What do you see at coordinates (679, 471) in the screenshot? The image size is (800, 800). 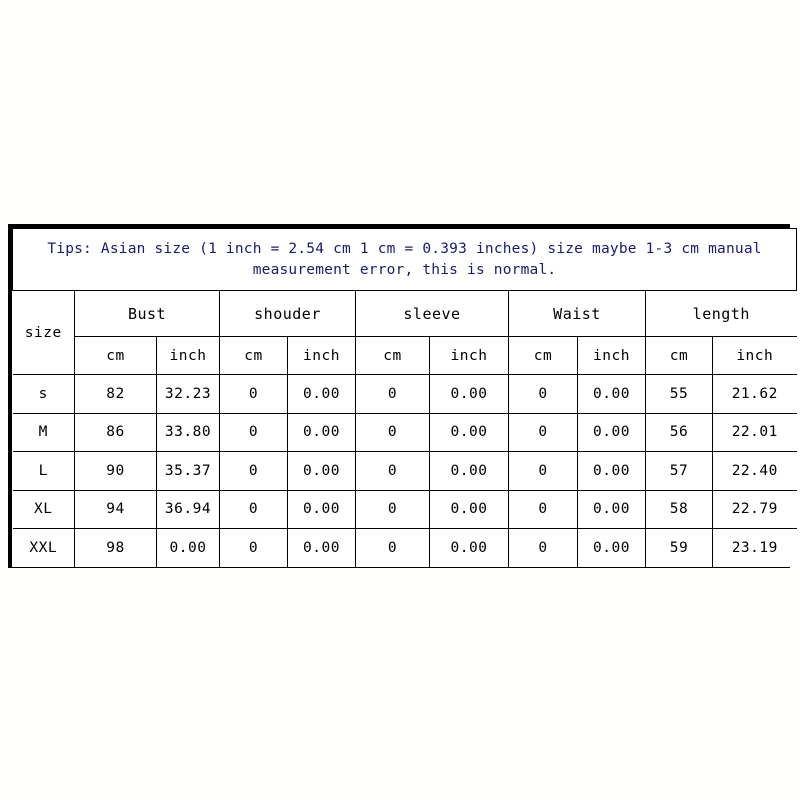 I see `cell-length-cm: 57` at bounding box center [679, 471].